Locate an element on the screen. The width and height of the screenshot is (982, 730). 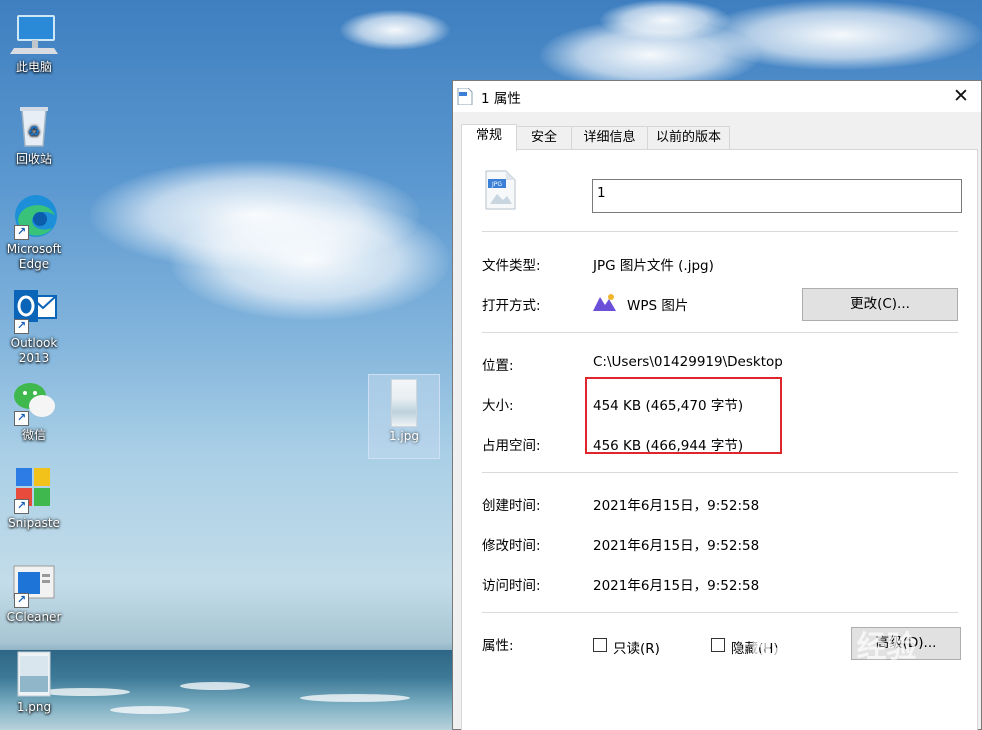
modified-value: 2021年6月15日，9:52:58 is located at coordinates (676, 546).